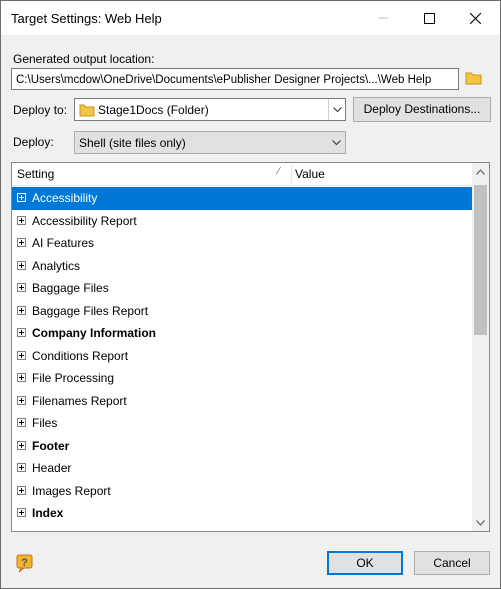 Image resolution: width=501 pixels, height=589 pixels. Describe the element at coordinates (48, 513) in the screenshot. I see `settings-row-label: Index` at that location.